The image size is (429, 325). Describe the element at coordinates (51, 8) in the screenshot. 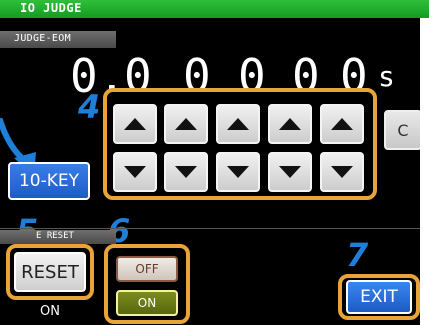

I see `window-title: IO JUDGE` at that location.